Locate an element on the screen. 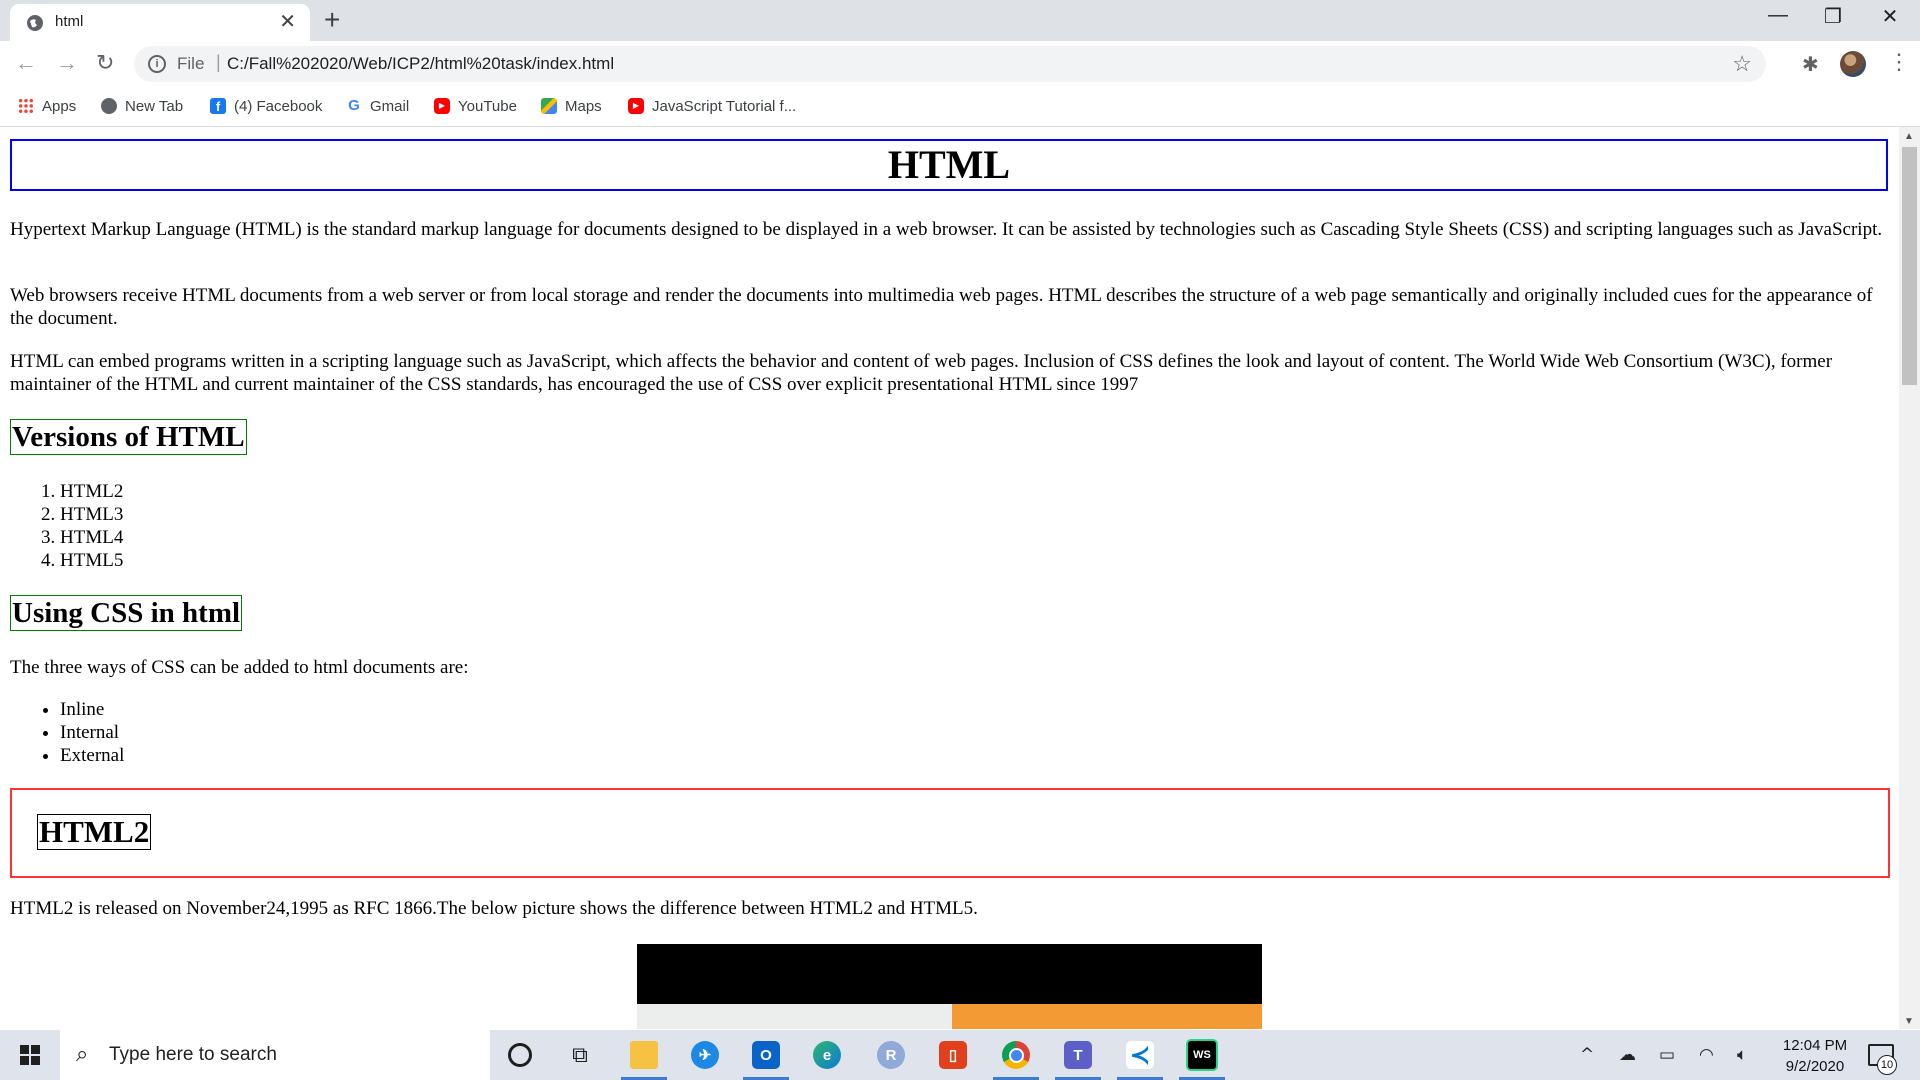 The image size is (1920, 1080). cortana-icon is located at coordinates (520, 1055).